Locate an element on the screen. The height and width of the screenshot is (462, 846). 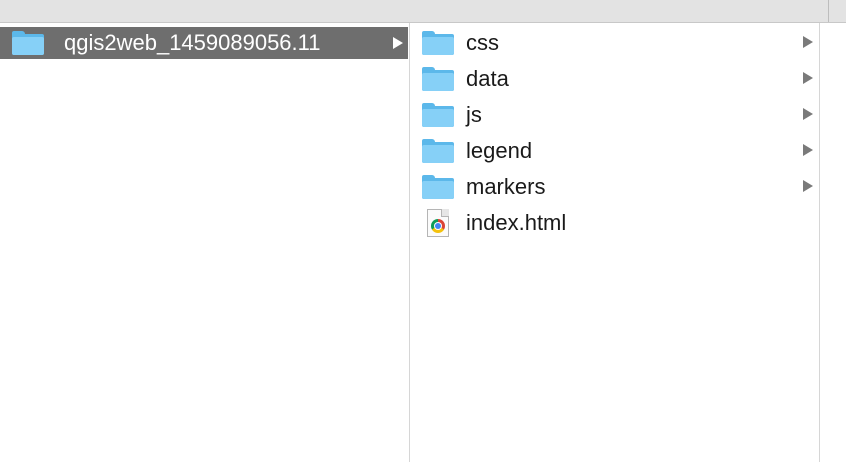
column-divider is located at coordinates (819, 242).